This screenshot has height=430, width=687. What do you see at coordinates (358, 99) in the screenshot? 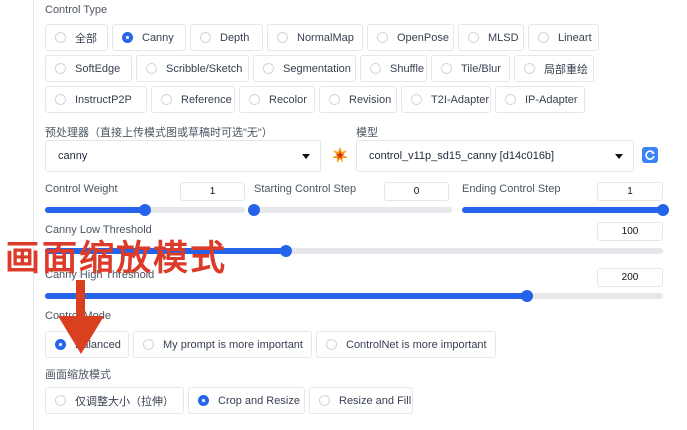
I see `radio-revision: Revision` at bounding box center [358, 99].